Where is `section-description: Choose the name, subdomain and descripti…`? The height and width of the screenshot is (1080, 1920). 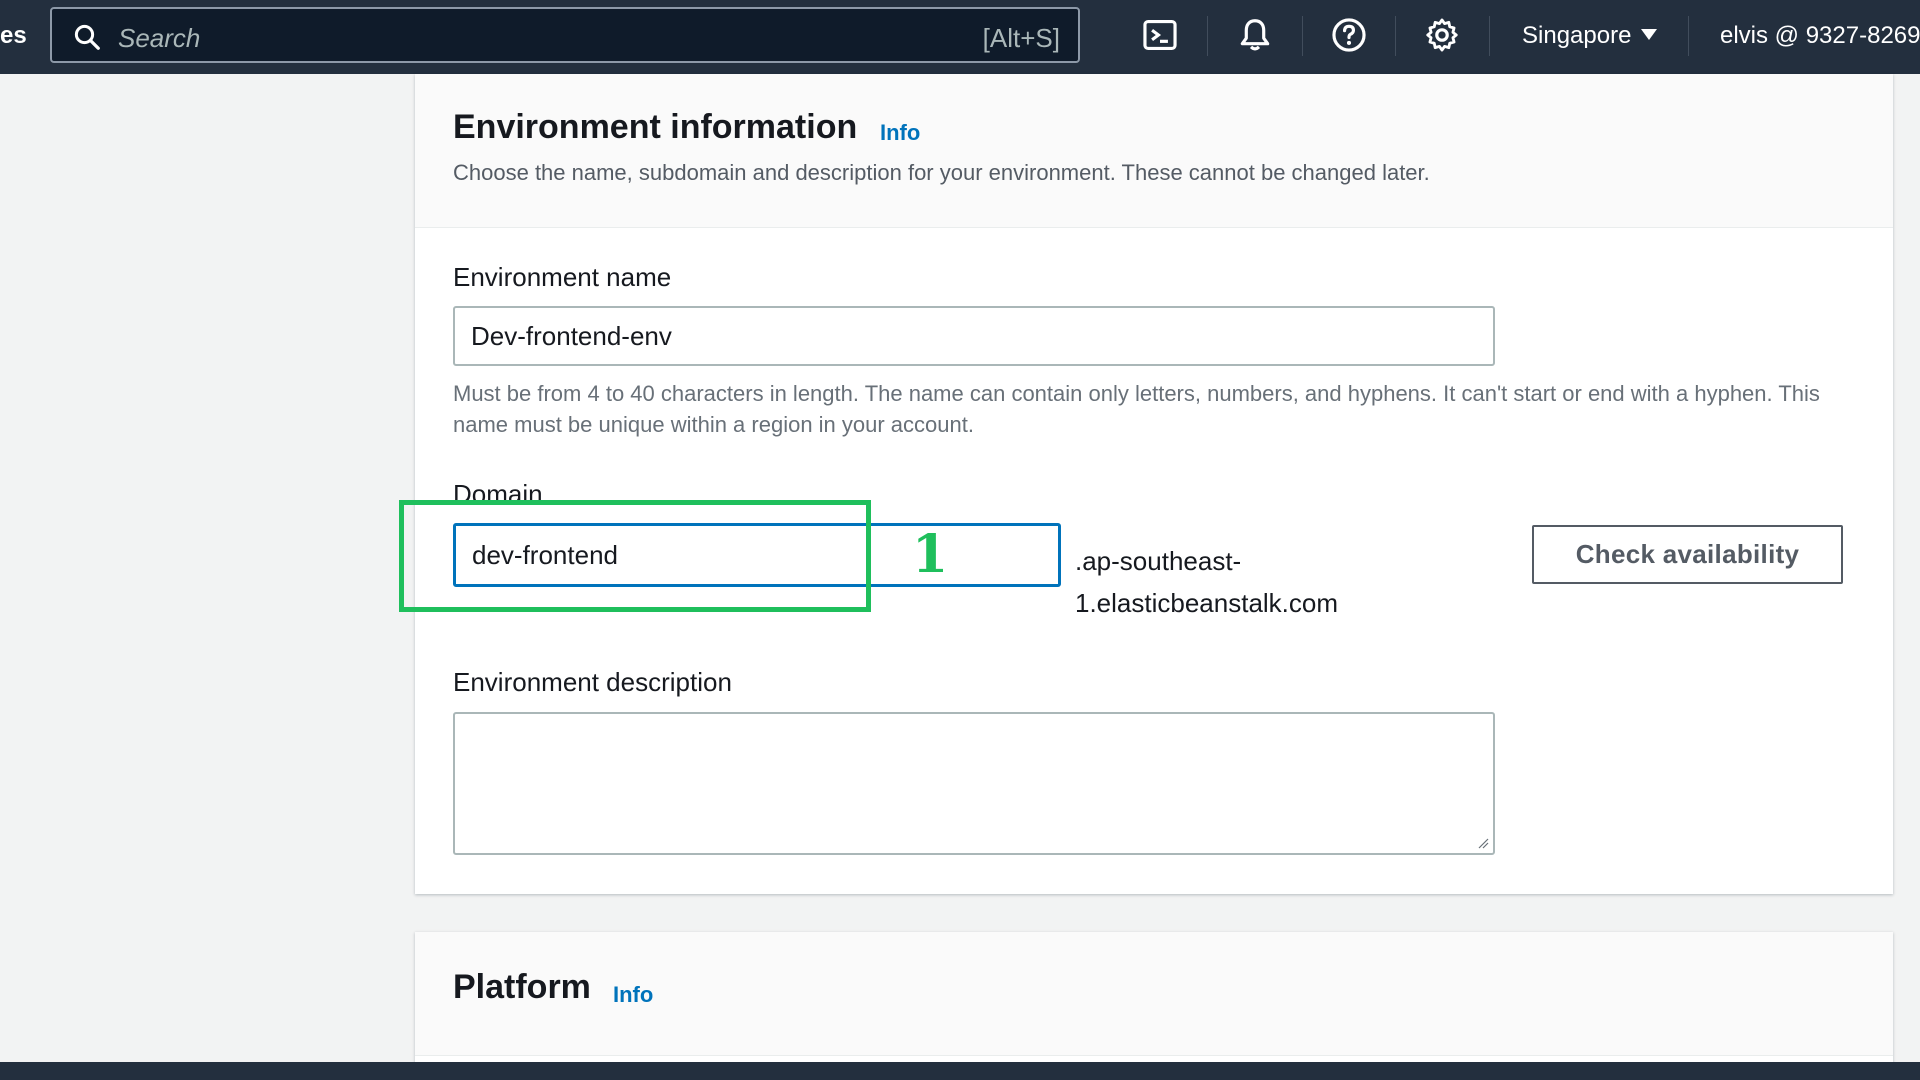
section-description: Choose the name, subdomain and descripti… is located at coordinates (941, 172).